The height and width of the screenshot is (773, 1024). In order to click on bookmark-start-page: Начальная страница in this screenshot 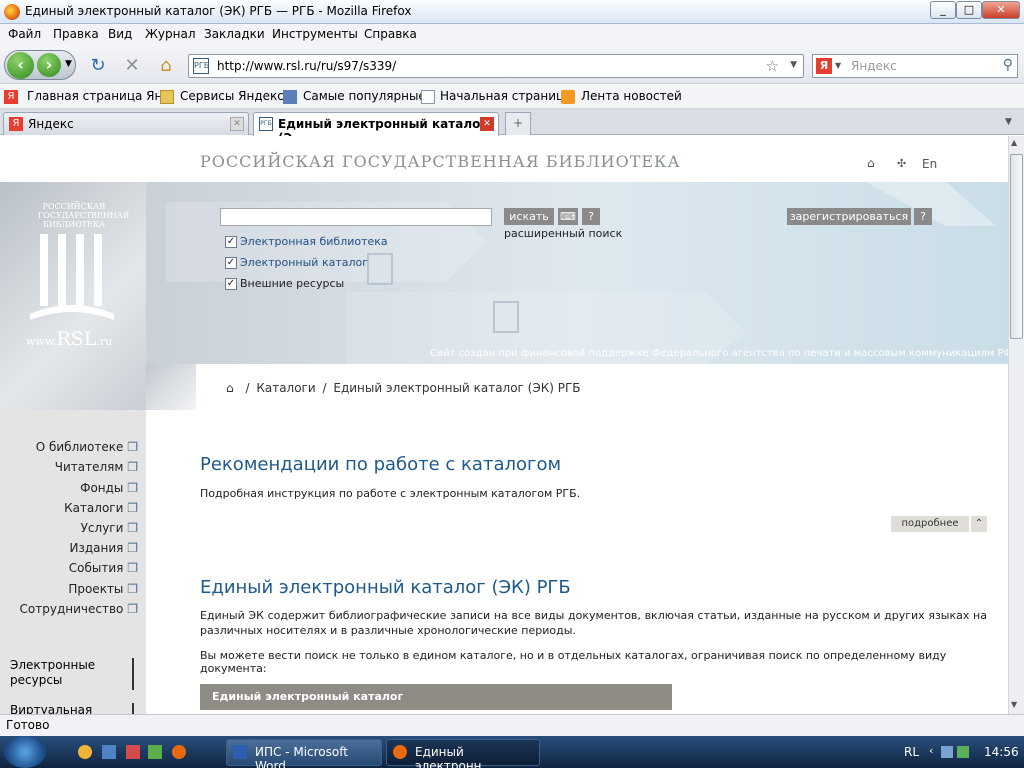, I will do `click(506, 96)`.